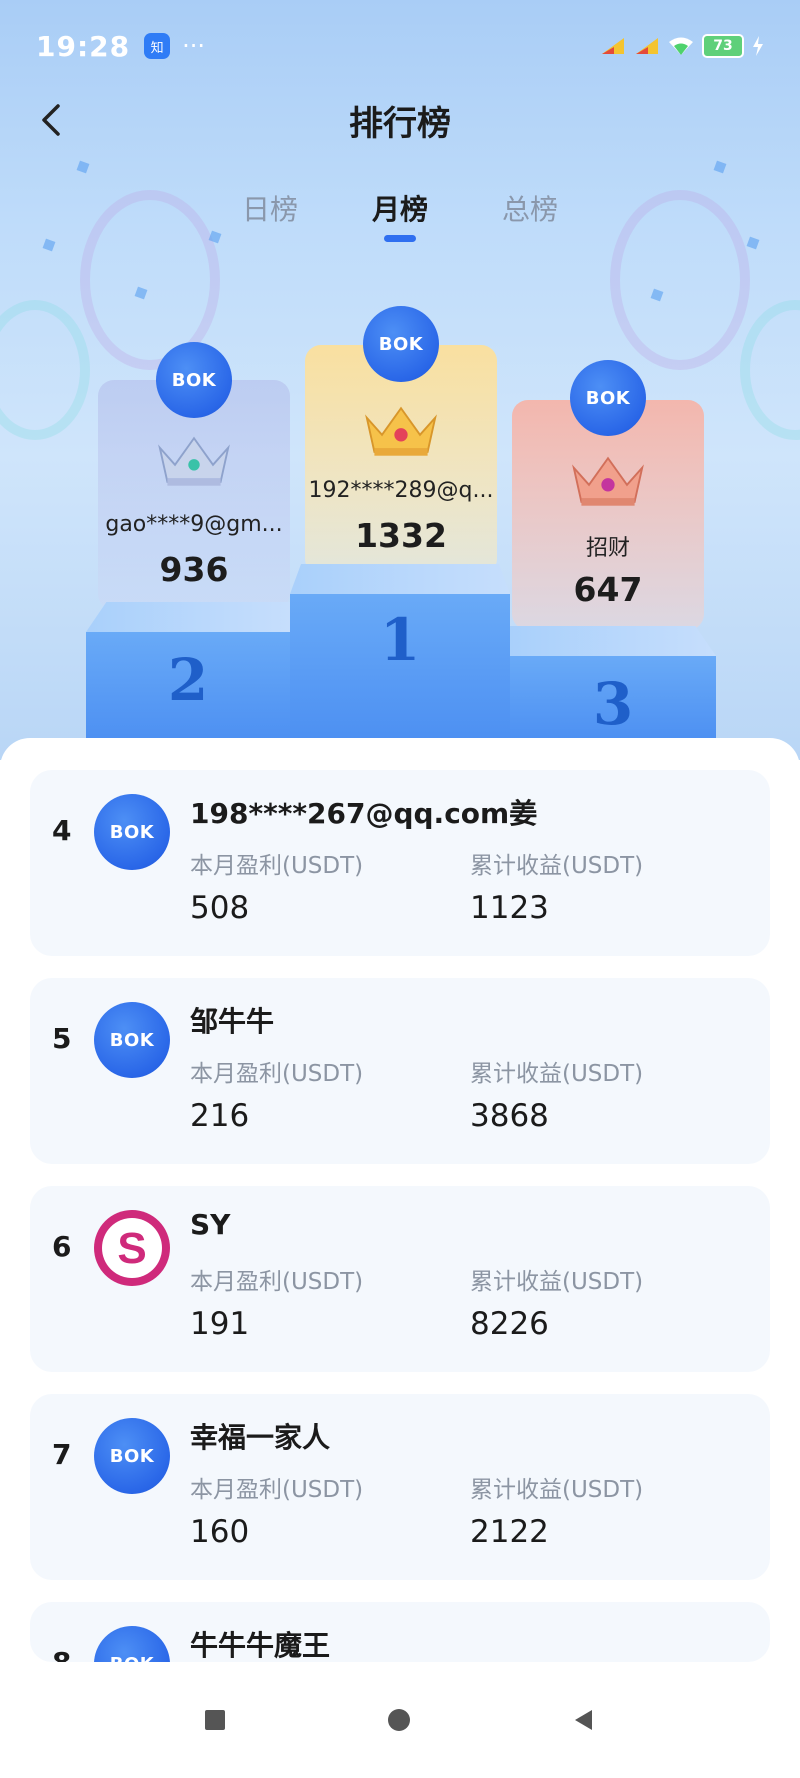 The width and height of the screenshot is (800, 1778). What do you see at coordinates (613, 641) in the screenshot?
I see `podium-block-top-third` at bounding box center [613, 641].